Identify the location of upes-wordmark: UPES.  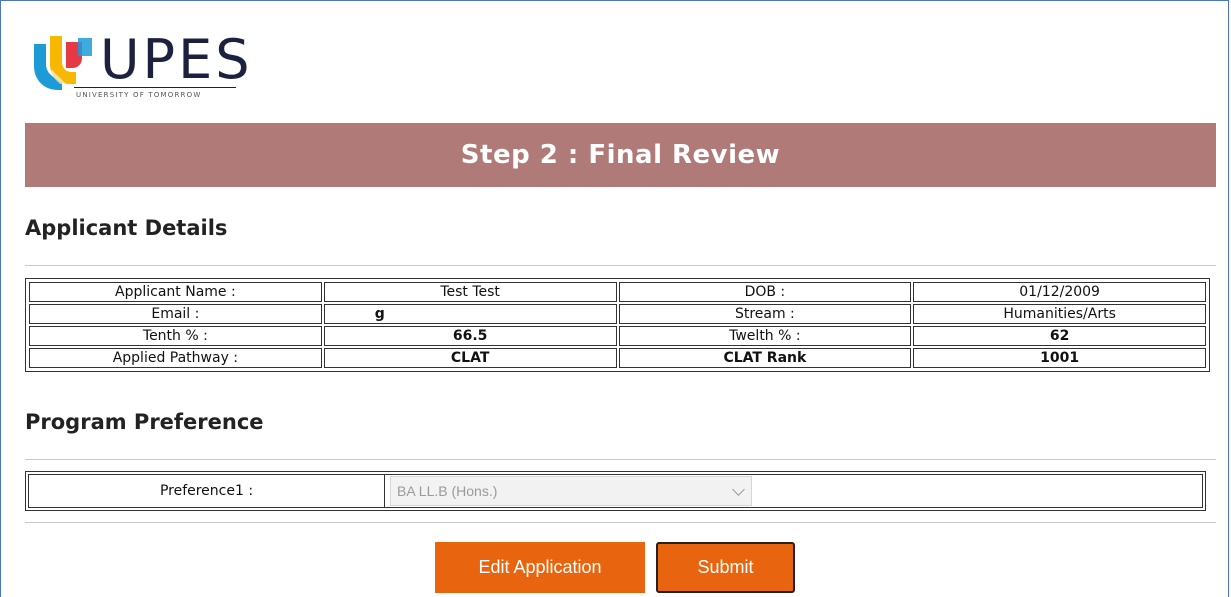
(176, 59).